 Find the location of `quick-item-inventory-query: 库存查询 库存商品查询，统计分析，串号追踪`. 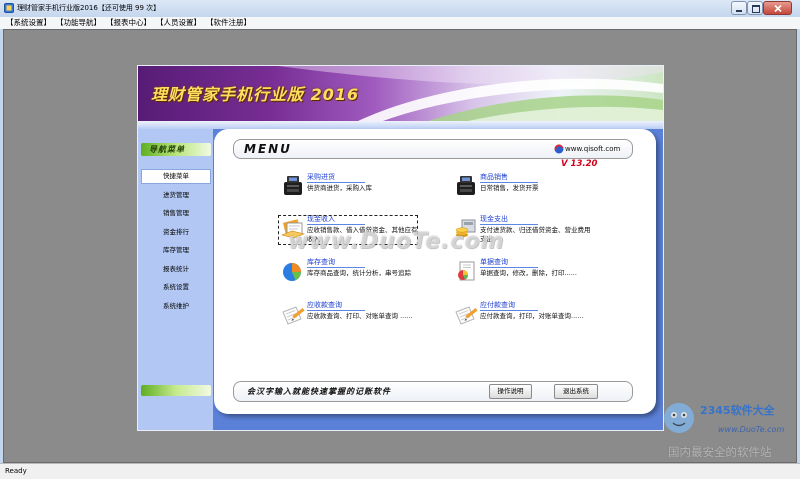

quick-item-inventory-query: 库存查询 库存商品查询，统计分析，串号追踪 is located at coordinates (367, 276).